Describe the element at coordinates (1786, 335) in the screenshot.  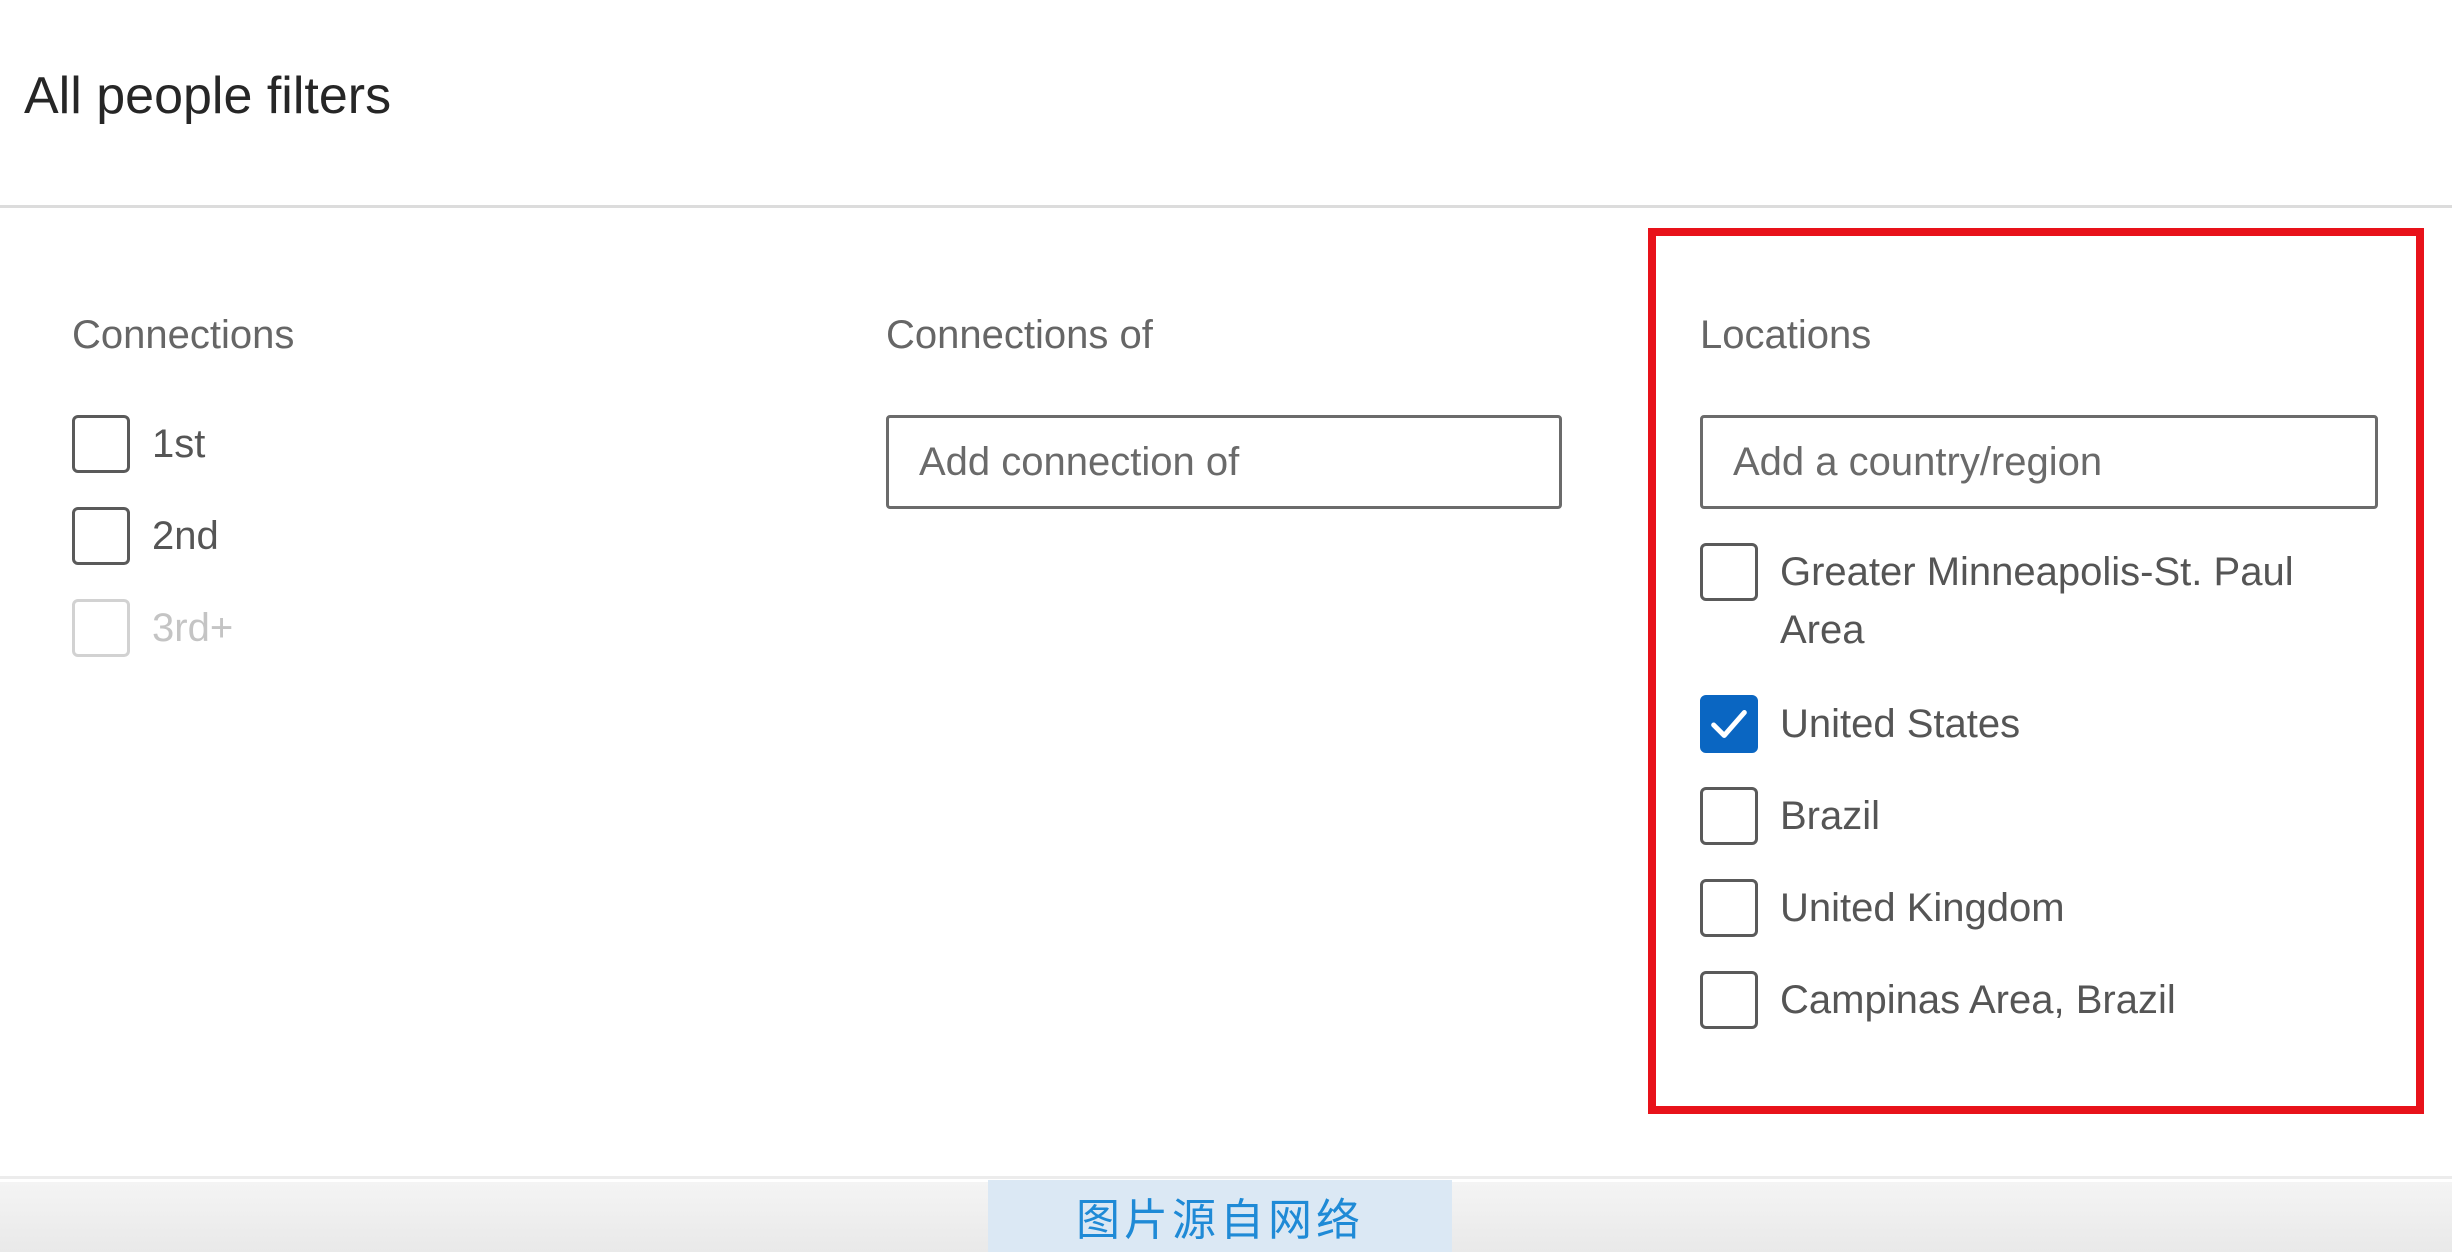
I see `locations-heading: Locations` at that location.